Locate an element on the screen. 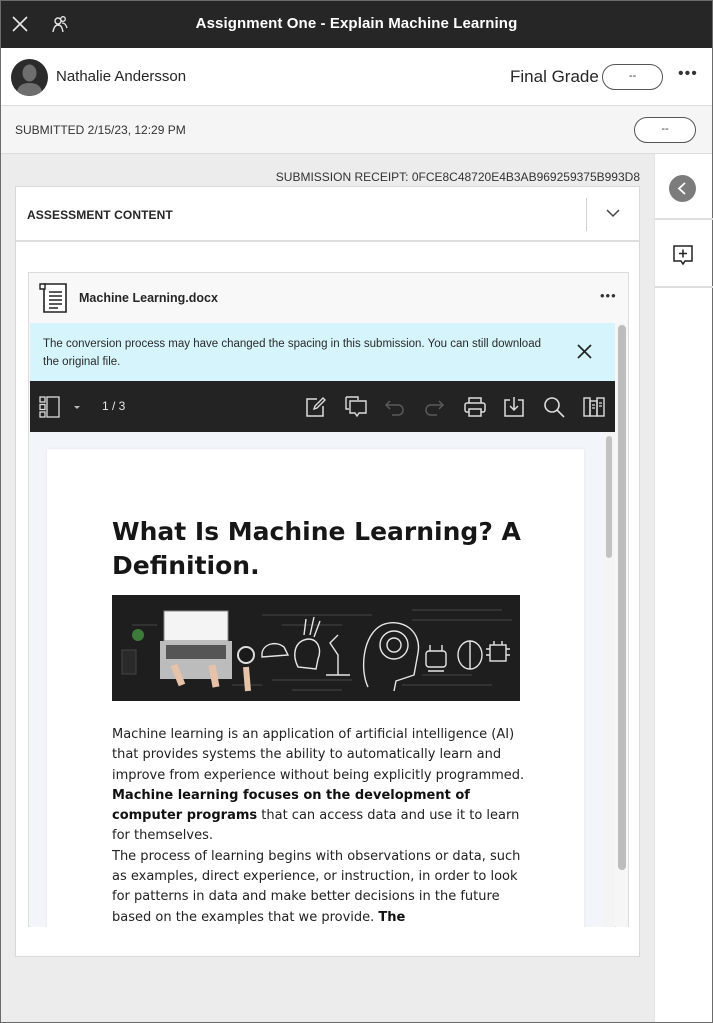 This screenshot has height=1023, width=713. add-feedback-button is located at coordinates (684, 255).